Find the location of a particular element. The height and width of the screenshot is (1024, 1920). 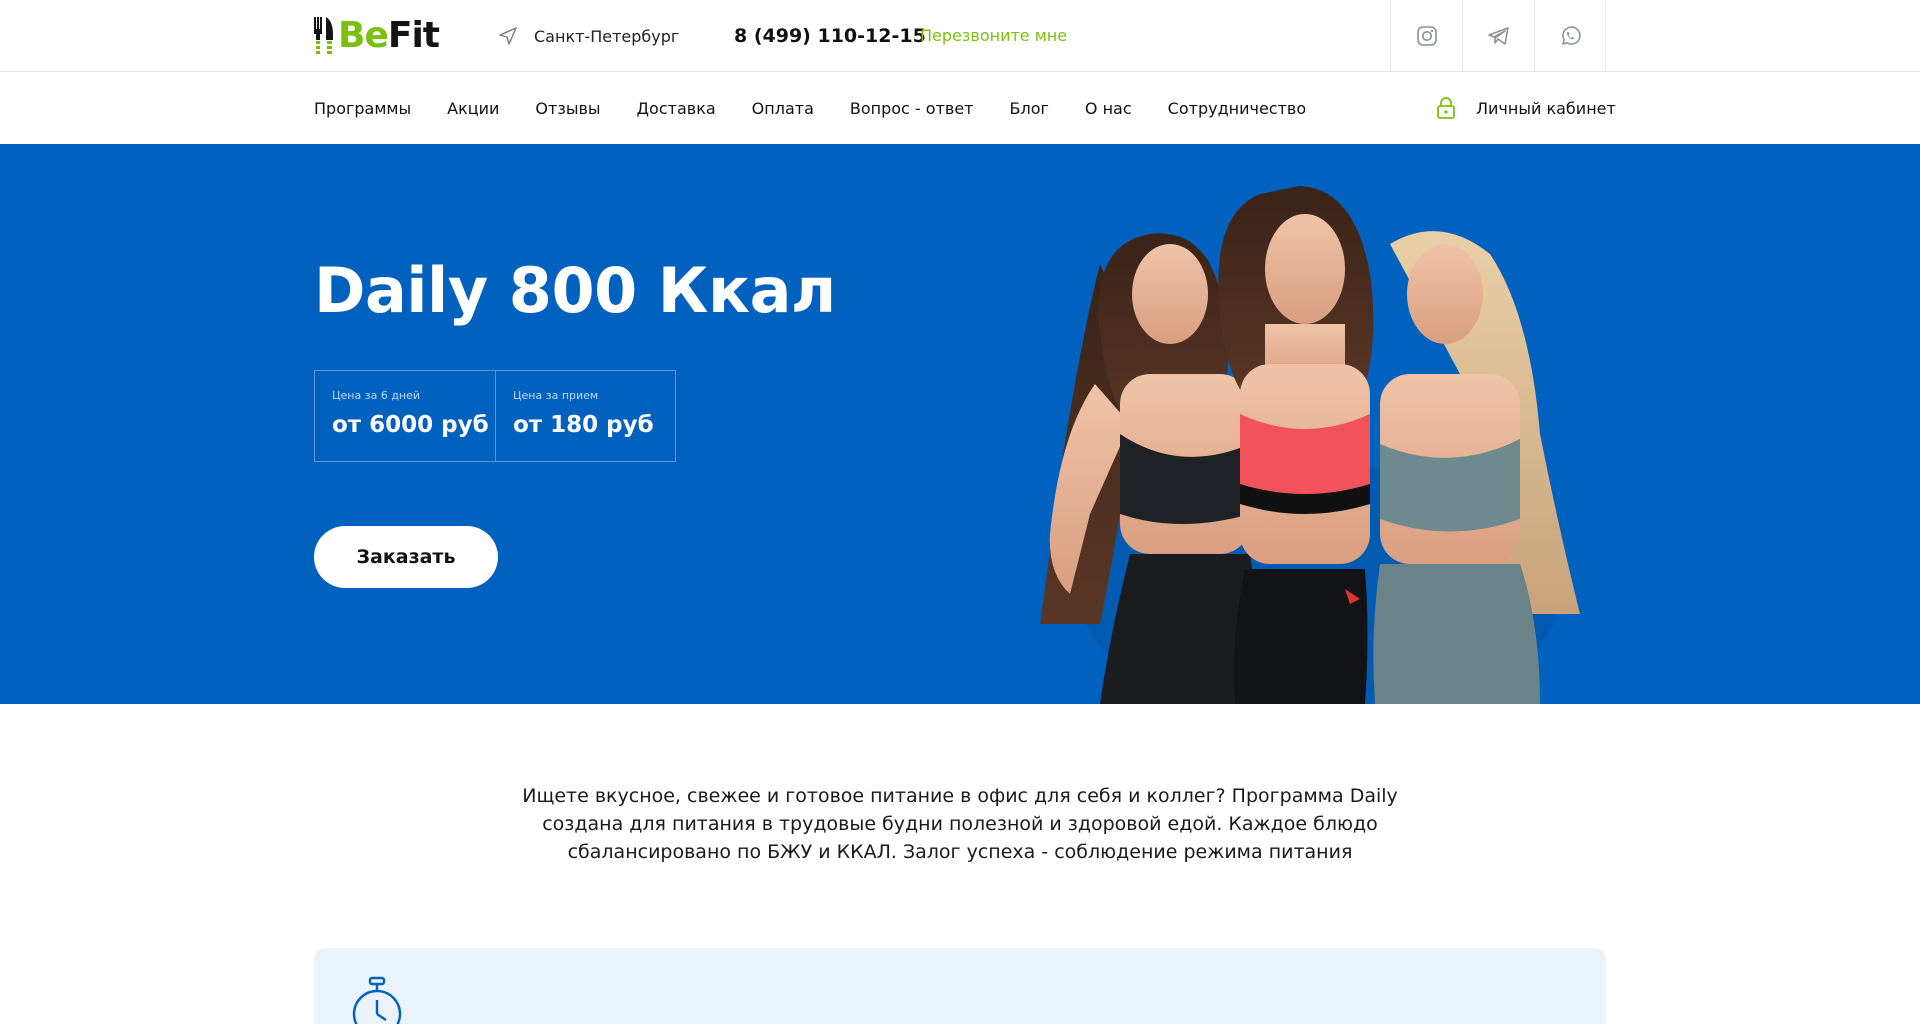

nav-item-blog: Блог is located at coordinates (1029, 108).